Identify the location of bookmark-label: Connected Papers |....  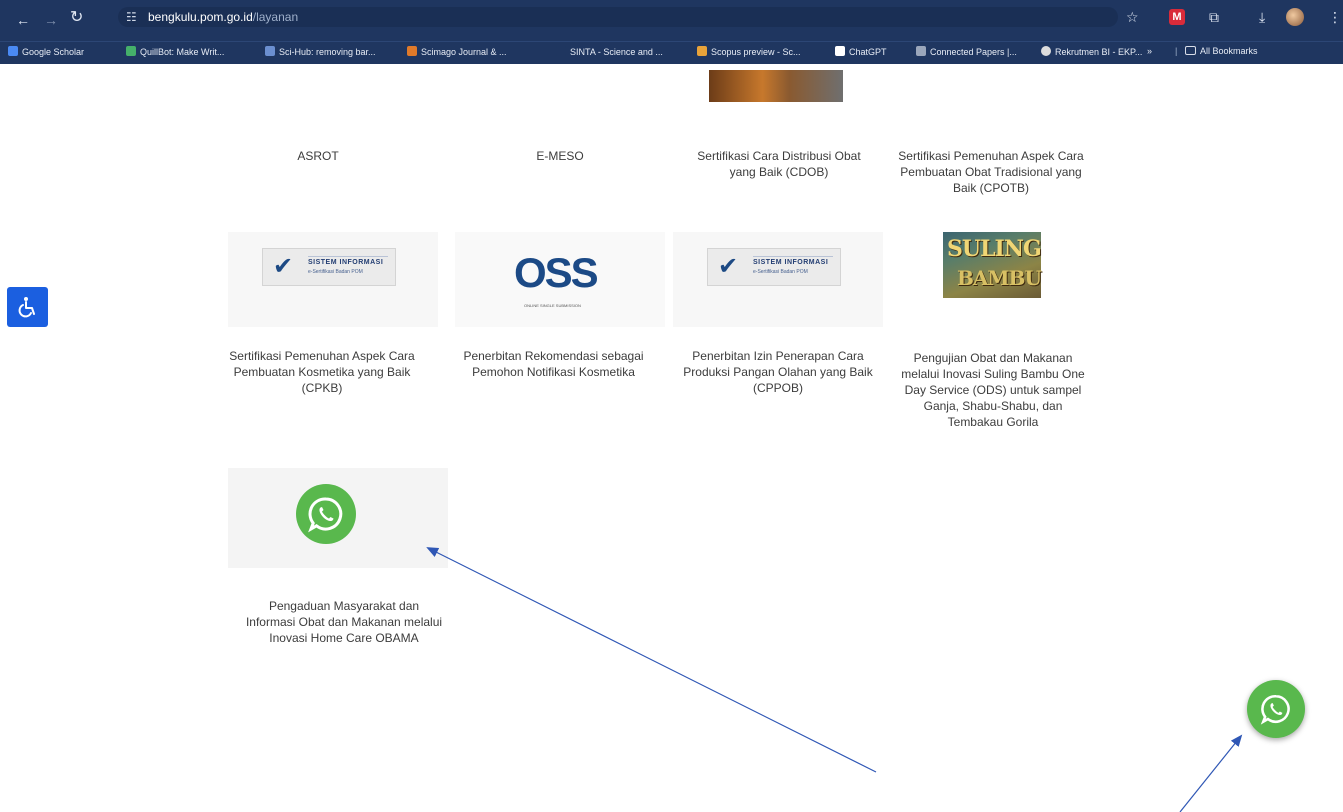
(973, 52).